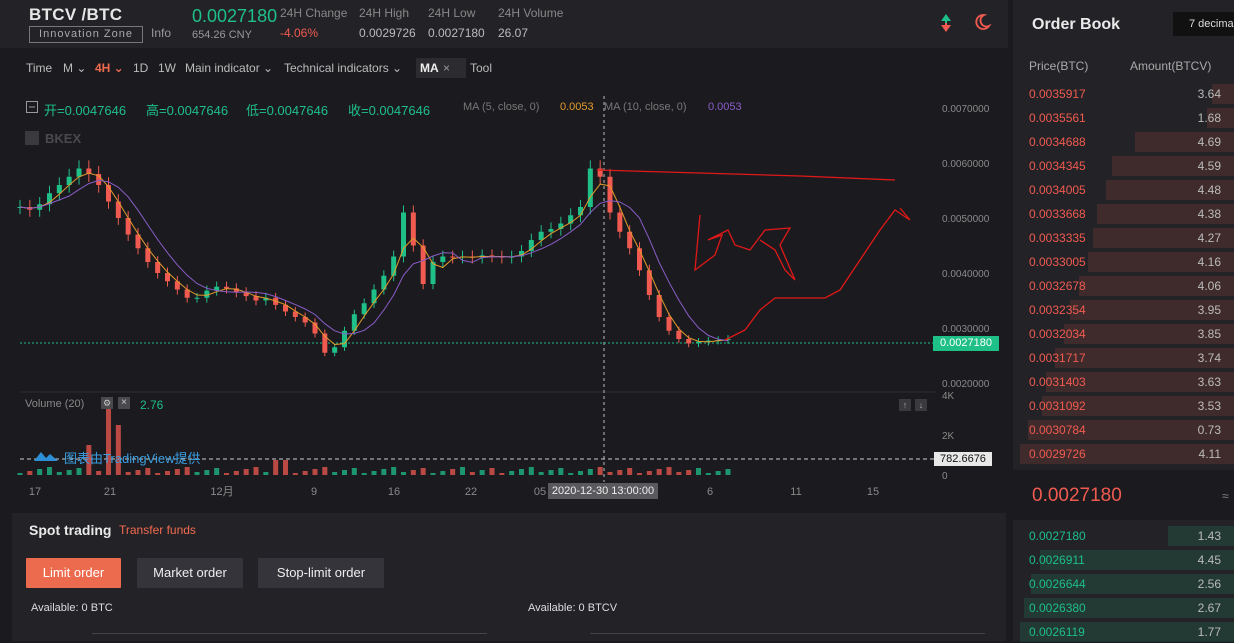  I want to click on ask-row: 0.0031403 3.63, so click(1123, 382).